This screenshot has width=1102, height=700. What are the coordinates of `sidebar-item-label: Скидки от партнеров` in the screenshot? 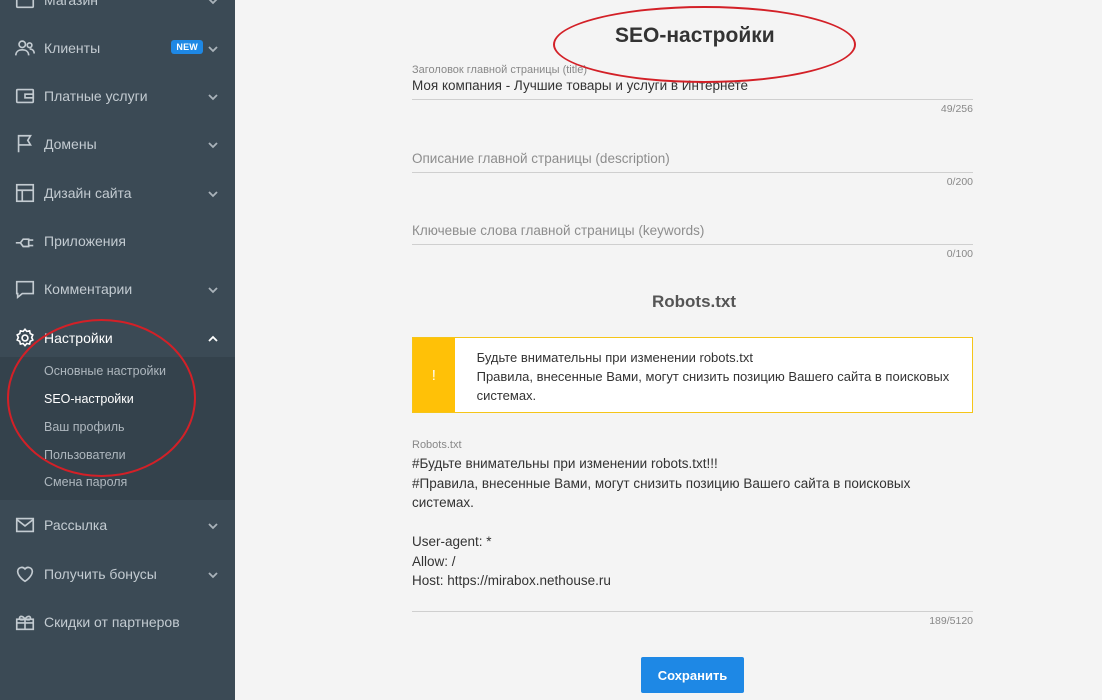 It's located at (112, 622).